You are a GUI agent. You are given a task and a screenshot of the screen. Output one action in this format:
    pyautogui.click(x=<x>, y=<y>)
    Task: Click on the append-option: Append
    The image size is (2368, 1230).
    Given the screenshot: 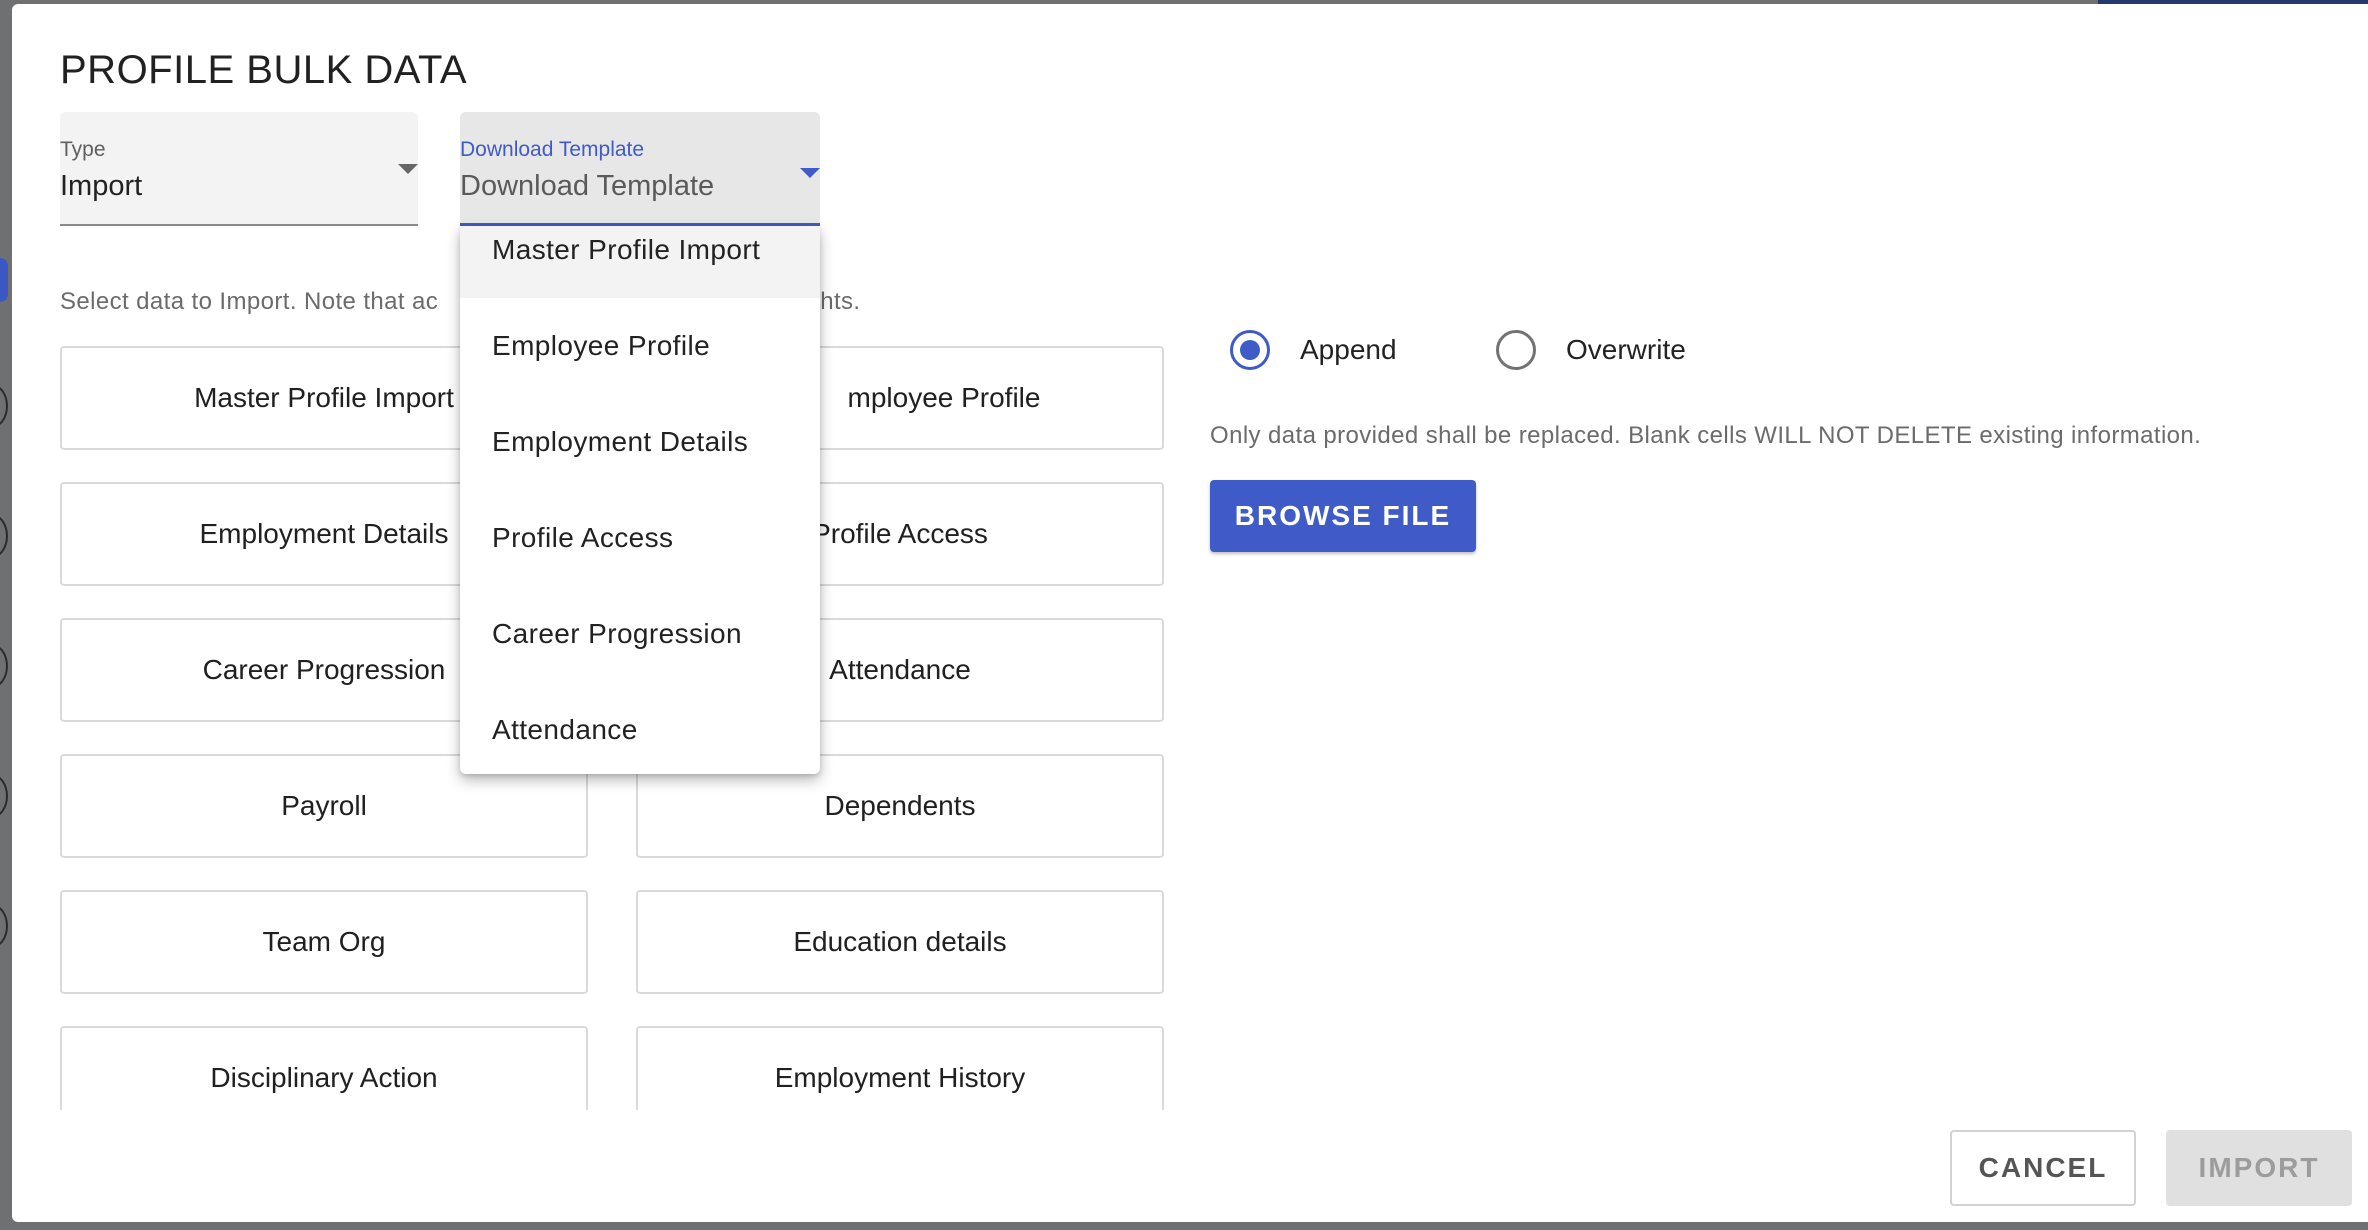 What is the action you would take?
    pyautogui.click(x=1313, y=350)
    